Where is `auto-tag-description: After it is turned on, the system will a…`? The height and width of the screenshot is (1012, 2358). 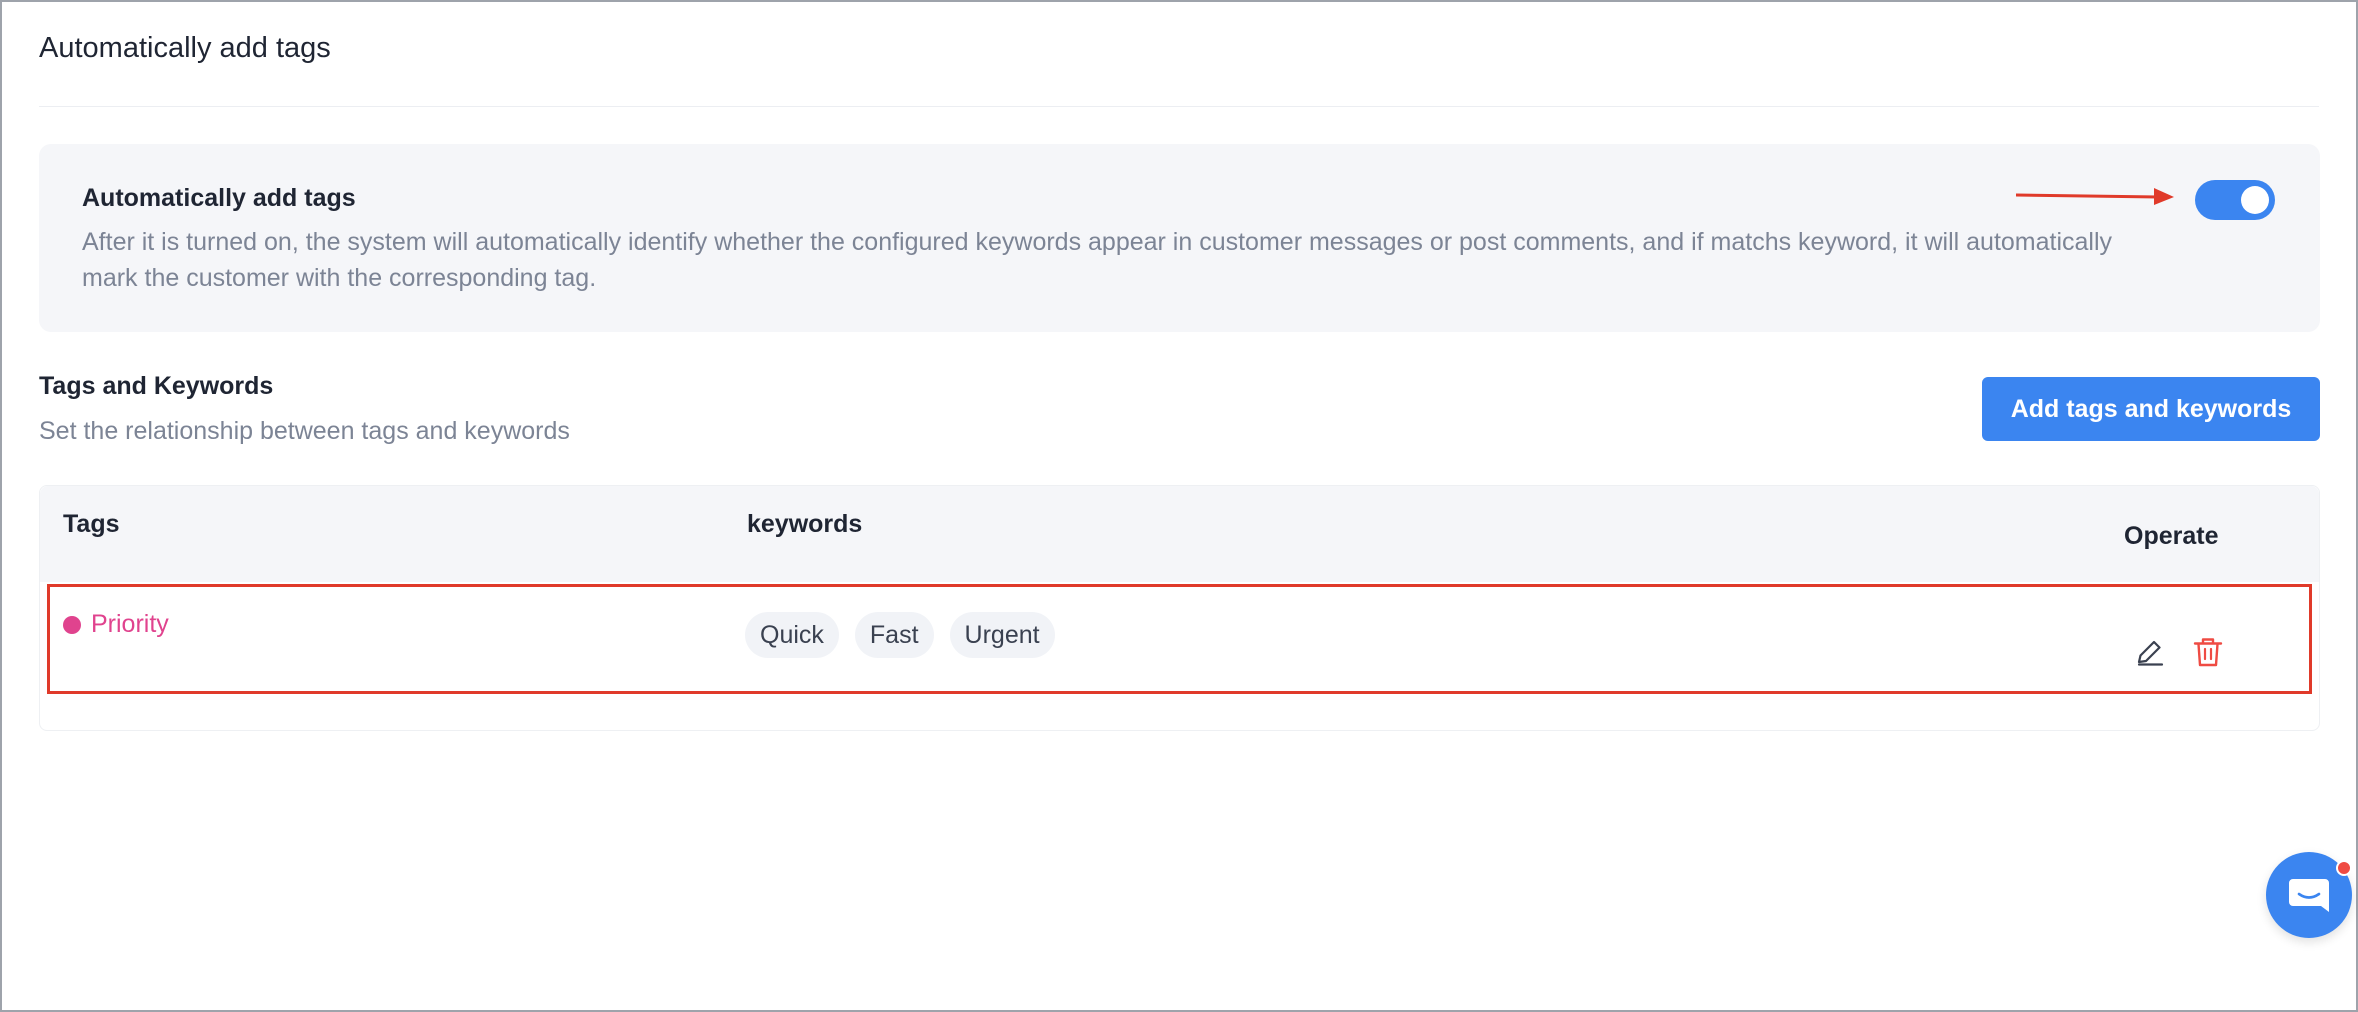 auto-tag-description: After it is turned on, the system will a… is located at coordinates (1097, 260).